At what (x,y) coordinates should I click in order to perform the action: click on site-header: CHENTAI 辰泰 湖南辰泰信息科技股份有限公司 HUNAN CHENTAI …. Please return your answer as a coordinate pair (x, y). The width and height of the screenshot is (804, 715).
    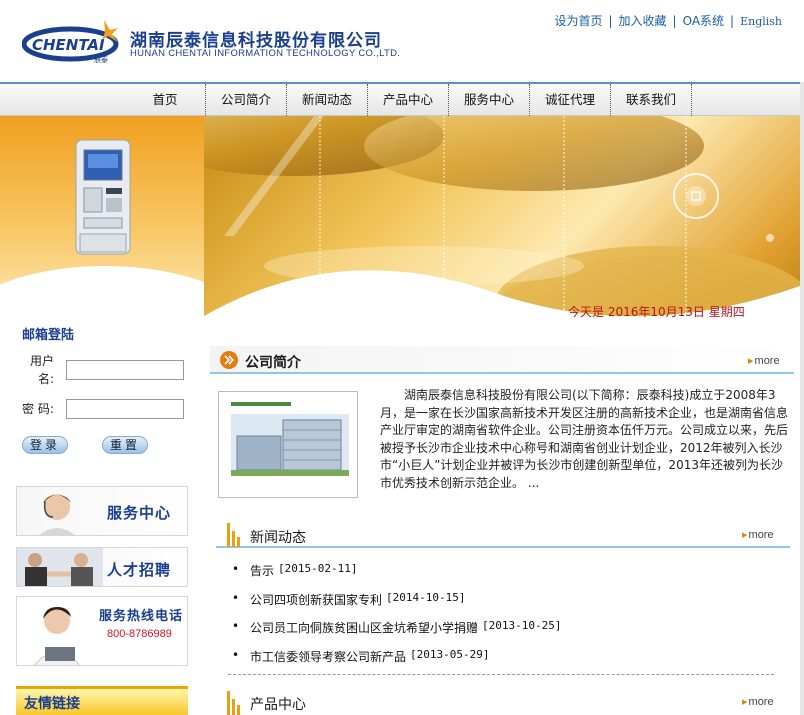
    Looking at the image, I should click on (402, 41).